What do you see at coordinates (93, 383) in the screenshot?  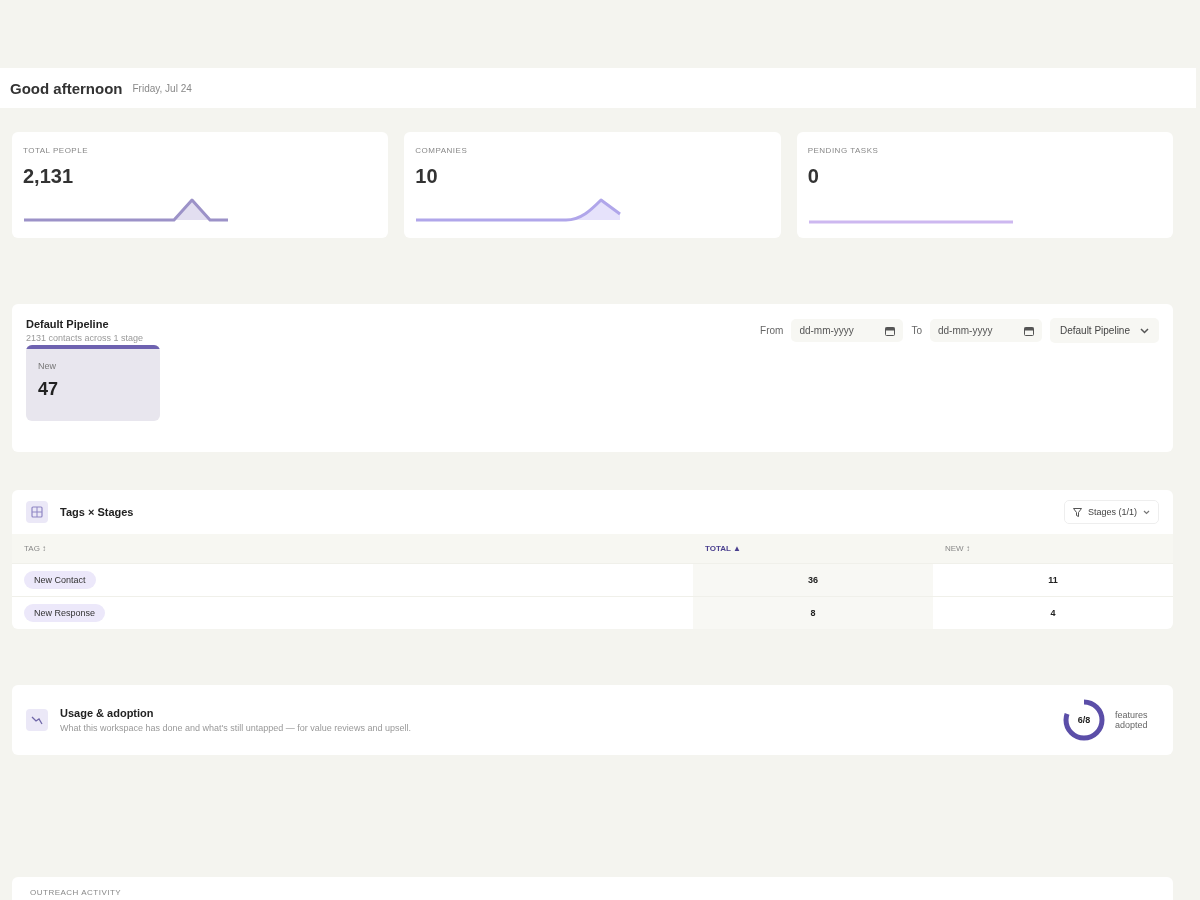 I see `stage-card: New 47` at bounding box center [93, 383].